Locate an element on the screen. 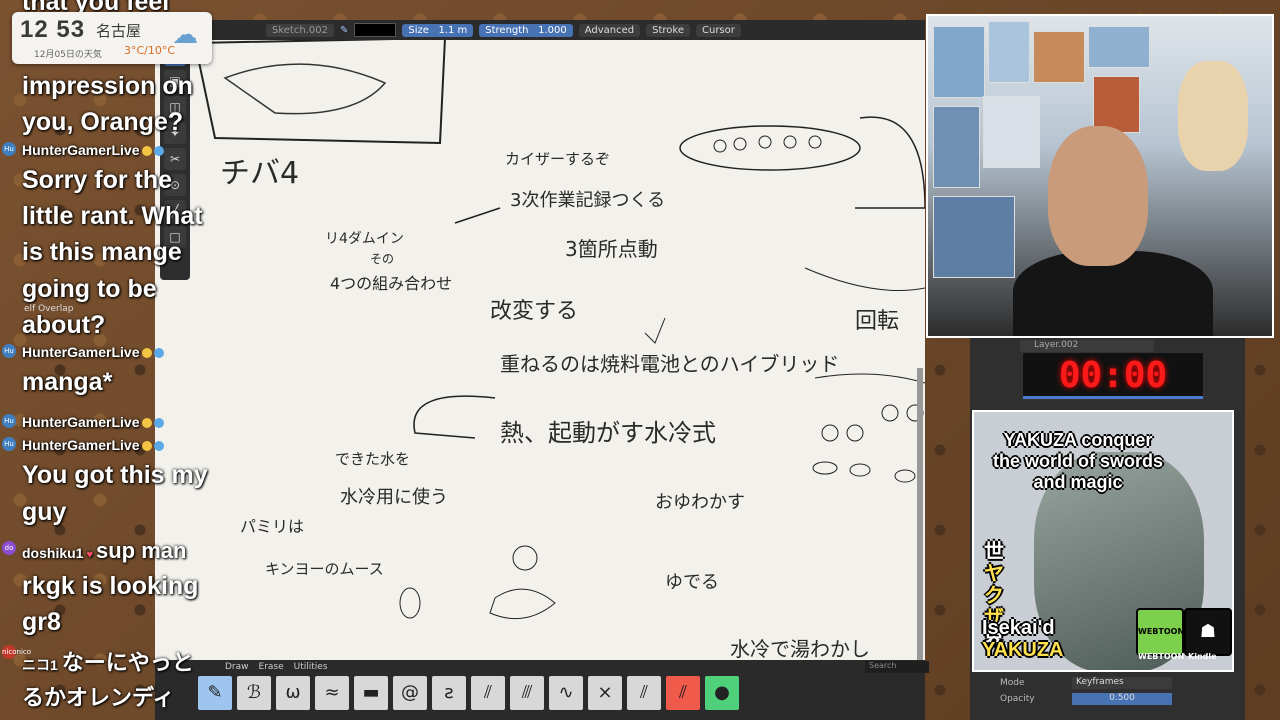 Image resolution: width=1280 pixels, height=720 pixels. yakuza-text: YAKUZA is located at coordinates (1023, 650).